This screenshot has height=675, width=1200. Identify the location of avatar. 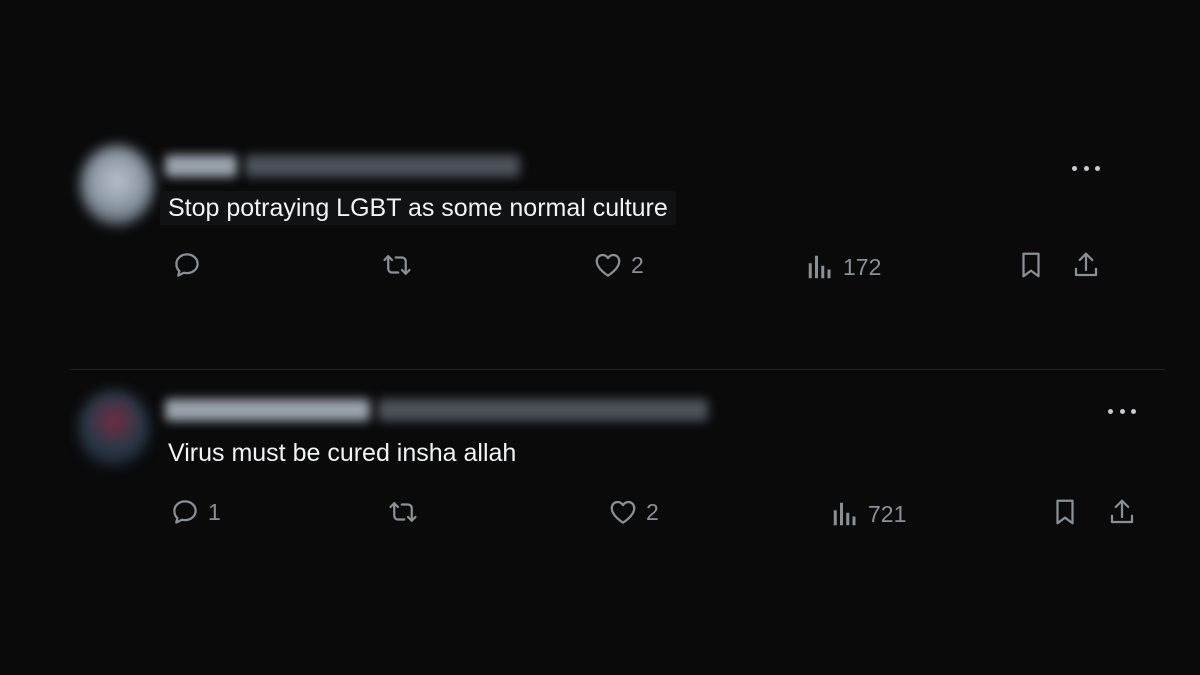
(114, 428).